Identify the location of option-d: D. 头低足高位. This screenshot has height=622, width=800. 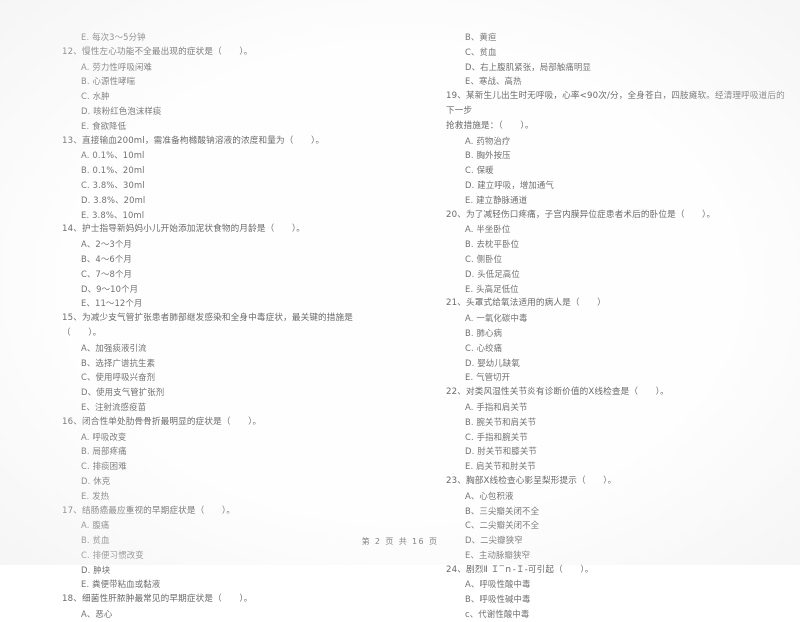
(619, 274).